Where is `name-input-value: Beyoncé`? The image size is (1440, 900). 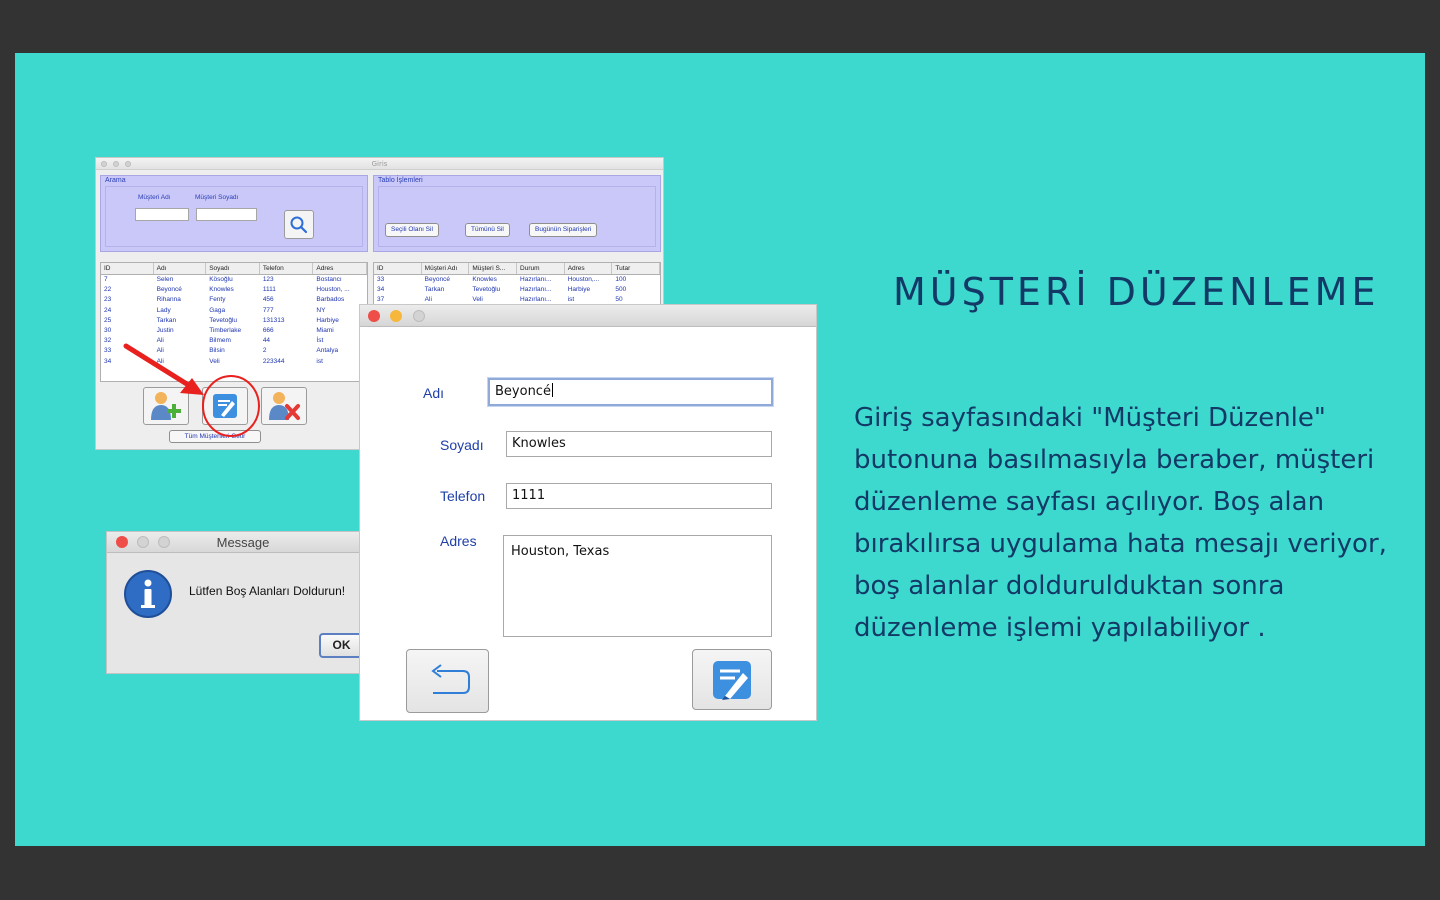 name-input-value: Beyoncé is located at coordinates (523, 391).